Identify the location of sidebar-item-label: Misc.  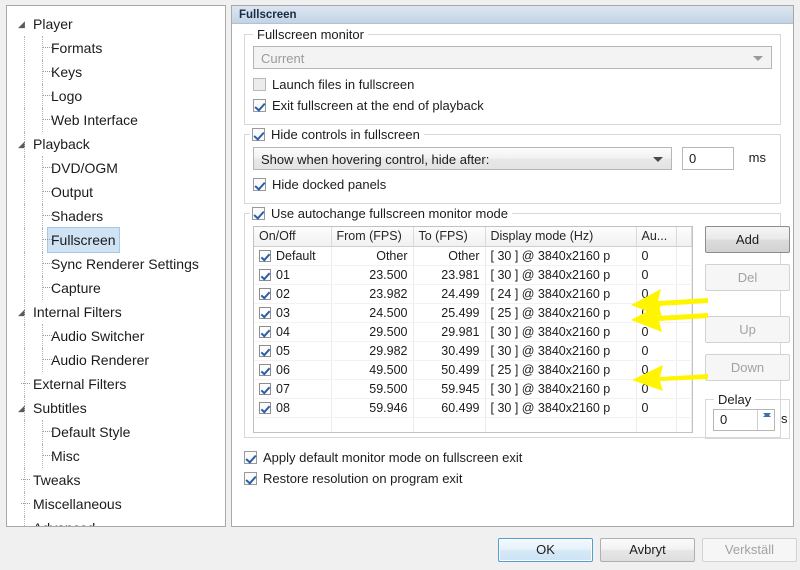
(65, 456).